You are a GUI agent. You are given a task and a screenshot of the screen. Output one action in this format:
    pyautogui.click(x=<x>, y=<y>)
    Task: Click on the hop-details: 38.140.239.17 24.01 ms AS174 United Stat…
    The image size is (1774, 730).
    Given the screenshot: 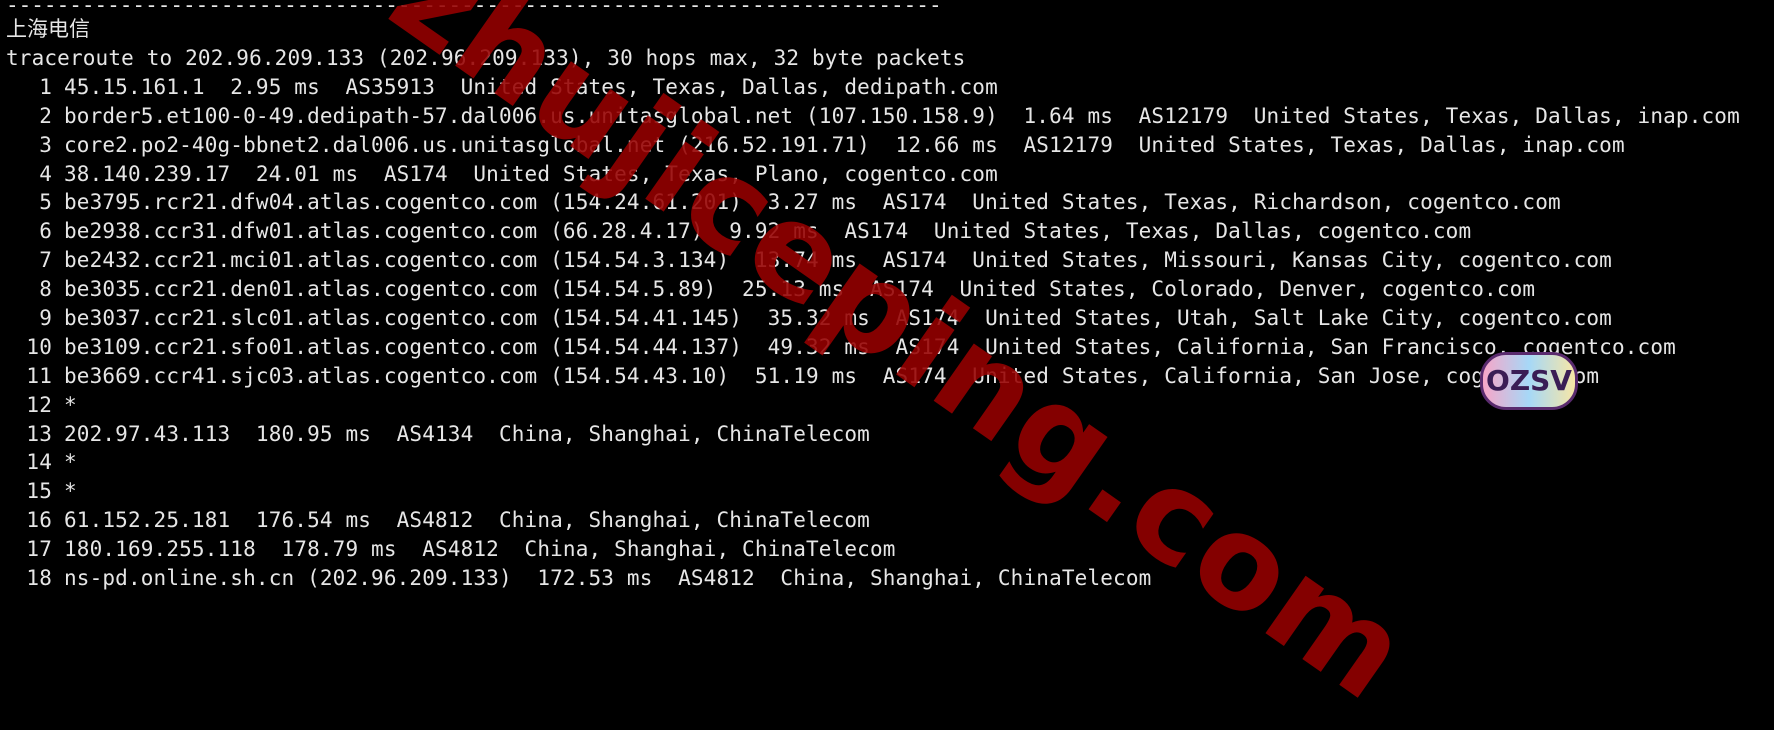 What is the action you would take?
    pyautogui.click(x=531, y=173)
    